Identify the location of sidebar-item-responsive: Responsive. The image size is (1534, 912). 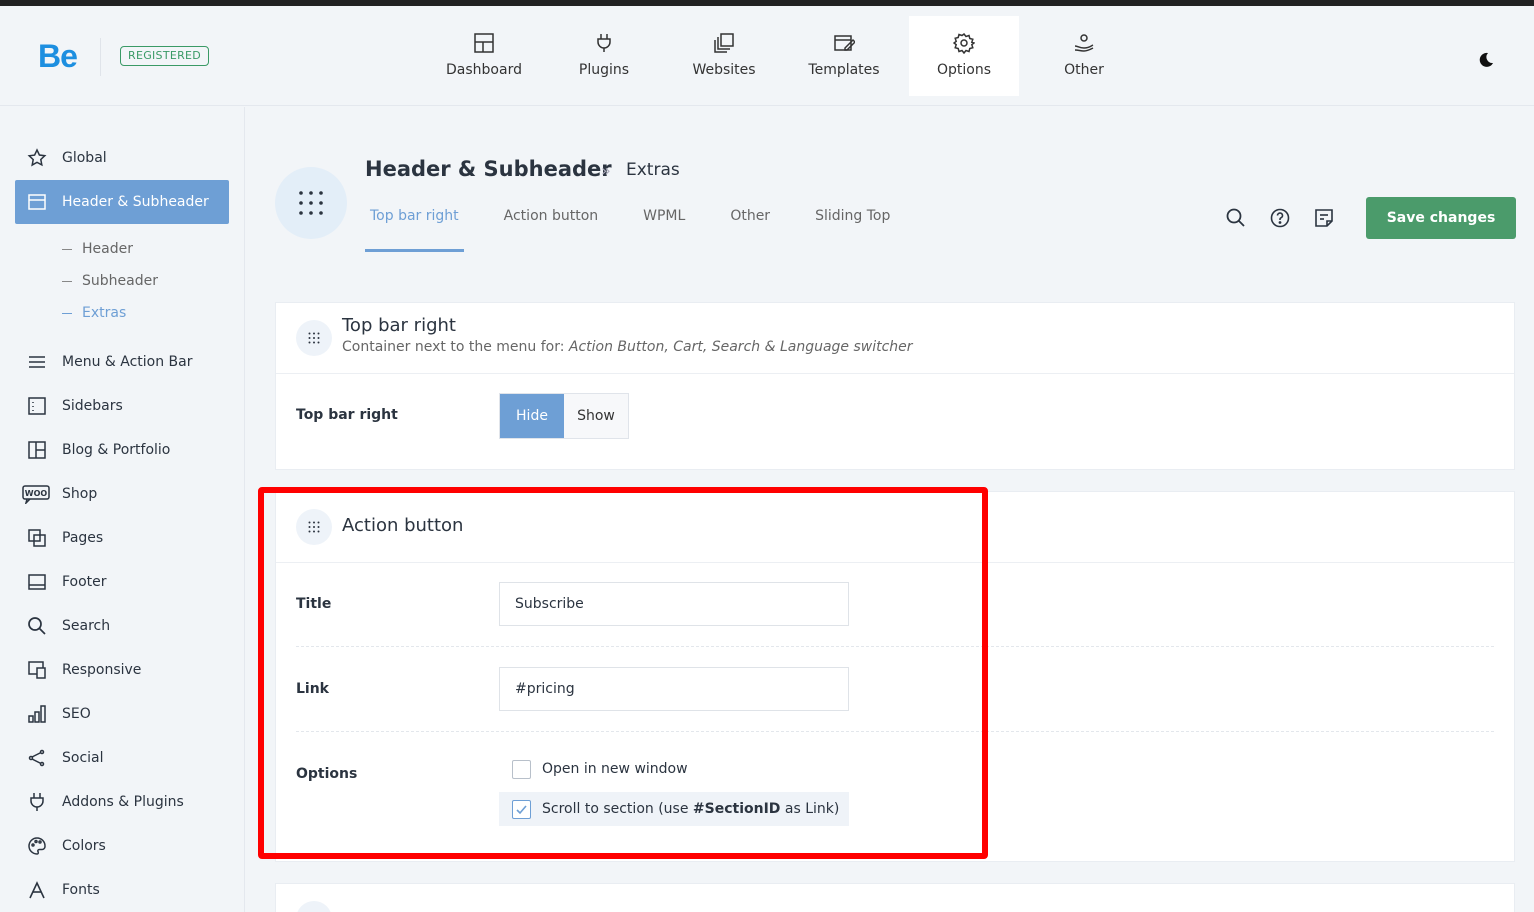
(122, 670).